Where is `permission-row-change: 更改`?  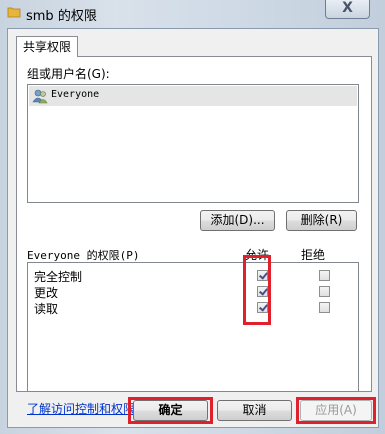 permission-row-change: 更改 is located at coordinates (188, 292).